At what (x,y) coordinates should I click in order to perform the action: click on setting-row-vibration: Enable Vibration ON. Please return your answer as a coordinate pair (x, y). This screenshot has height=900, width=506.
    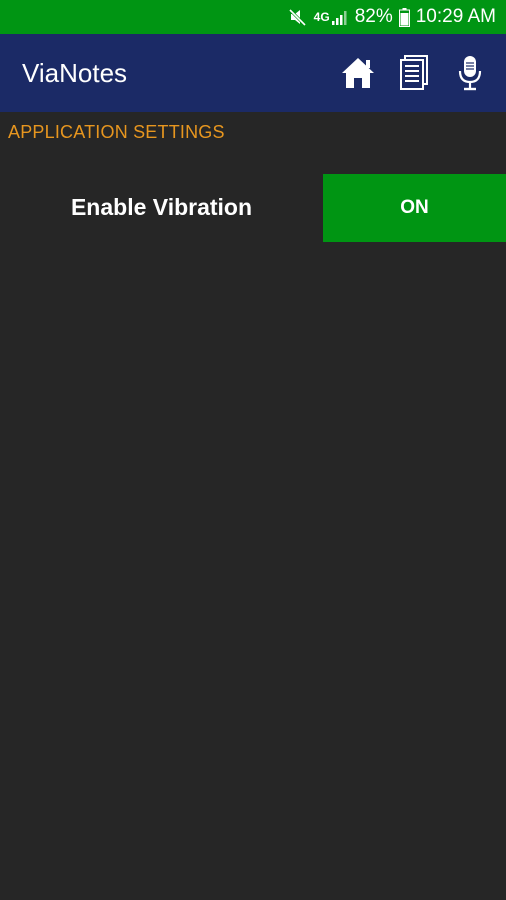
    Looking at the image, I should click on (253, 208).